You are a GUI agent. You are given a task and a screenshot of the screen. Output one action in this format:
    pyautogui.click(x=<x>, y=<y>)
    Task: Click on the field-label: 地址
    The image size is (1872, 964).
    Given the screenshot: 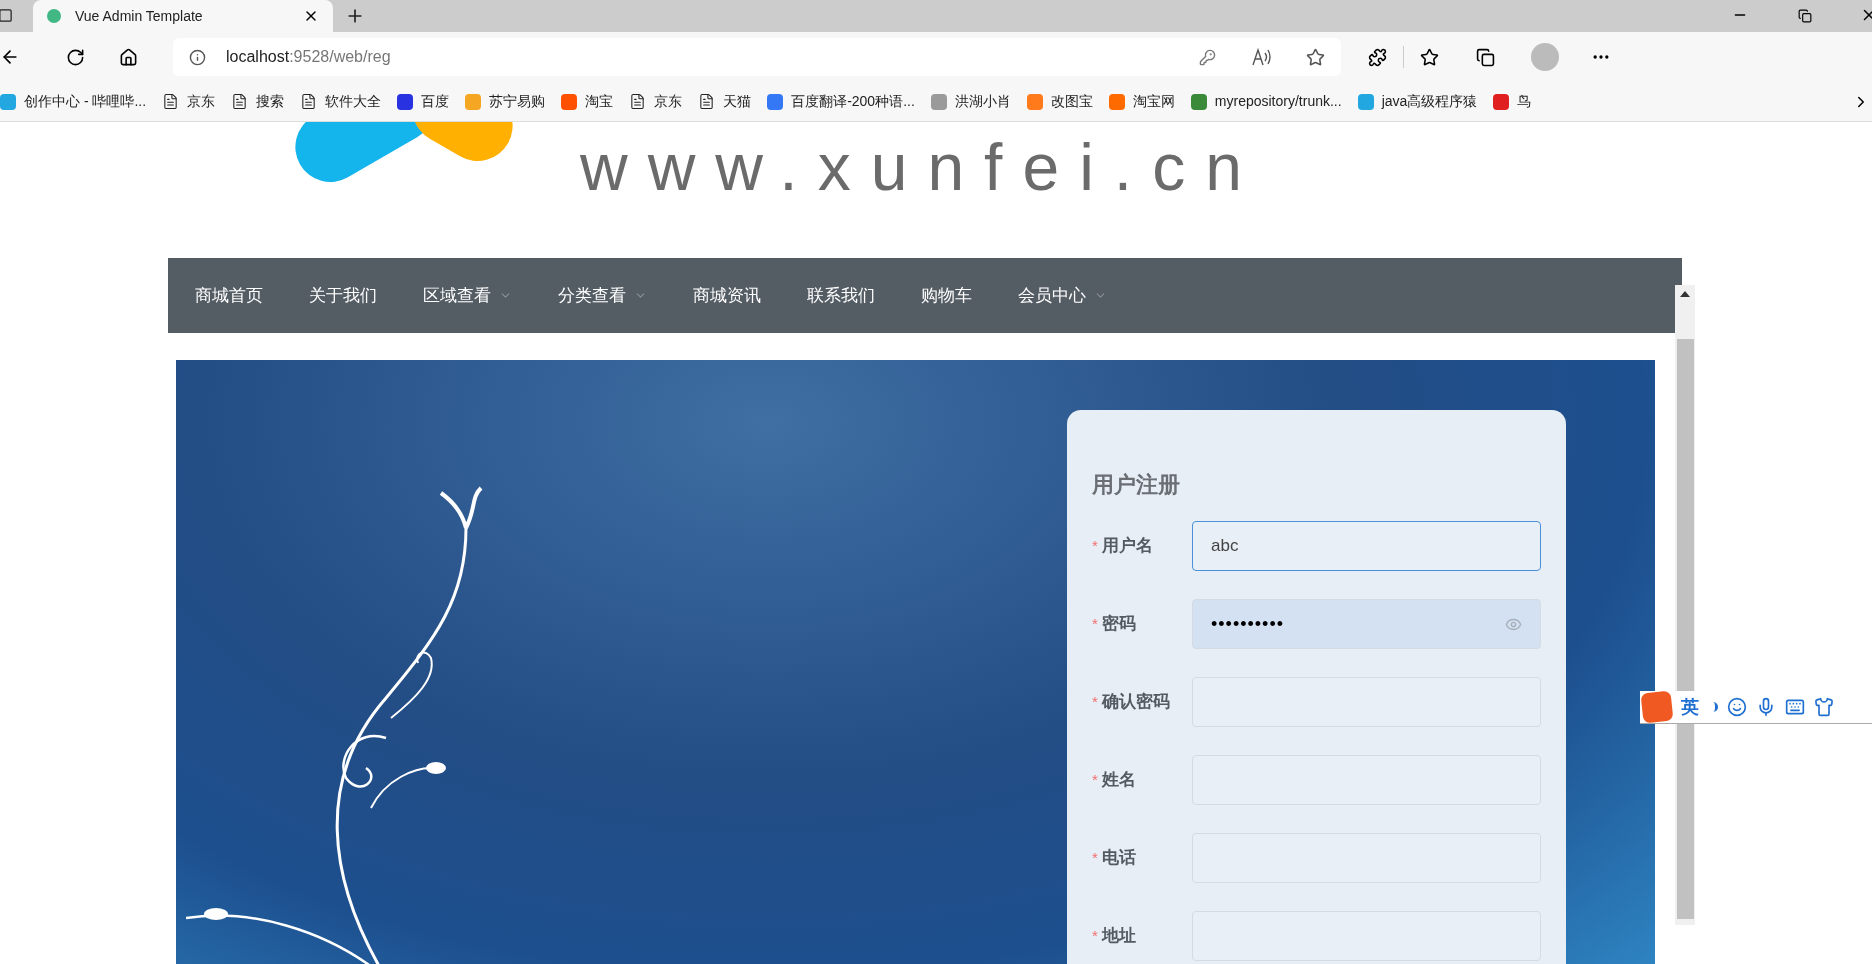 What is the action you would take?
    pyautogui.click(x=1118, y=936)
    